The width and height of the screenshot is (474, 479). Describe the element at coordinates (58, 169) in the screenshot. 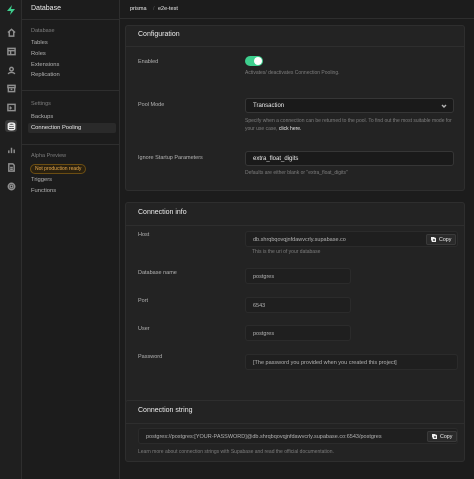

I see `not-production-ready-badge: Not production ready` at that location.